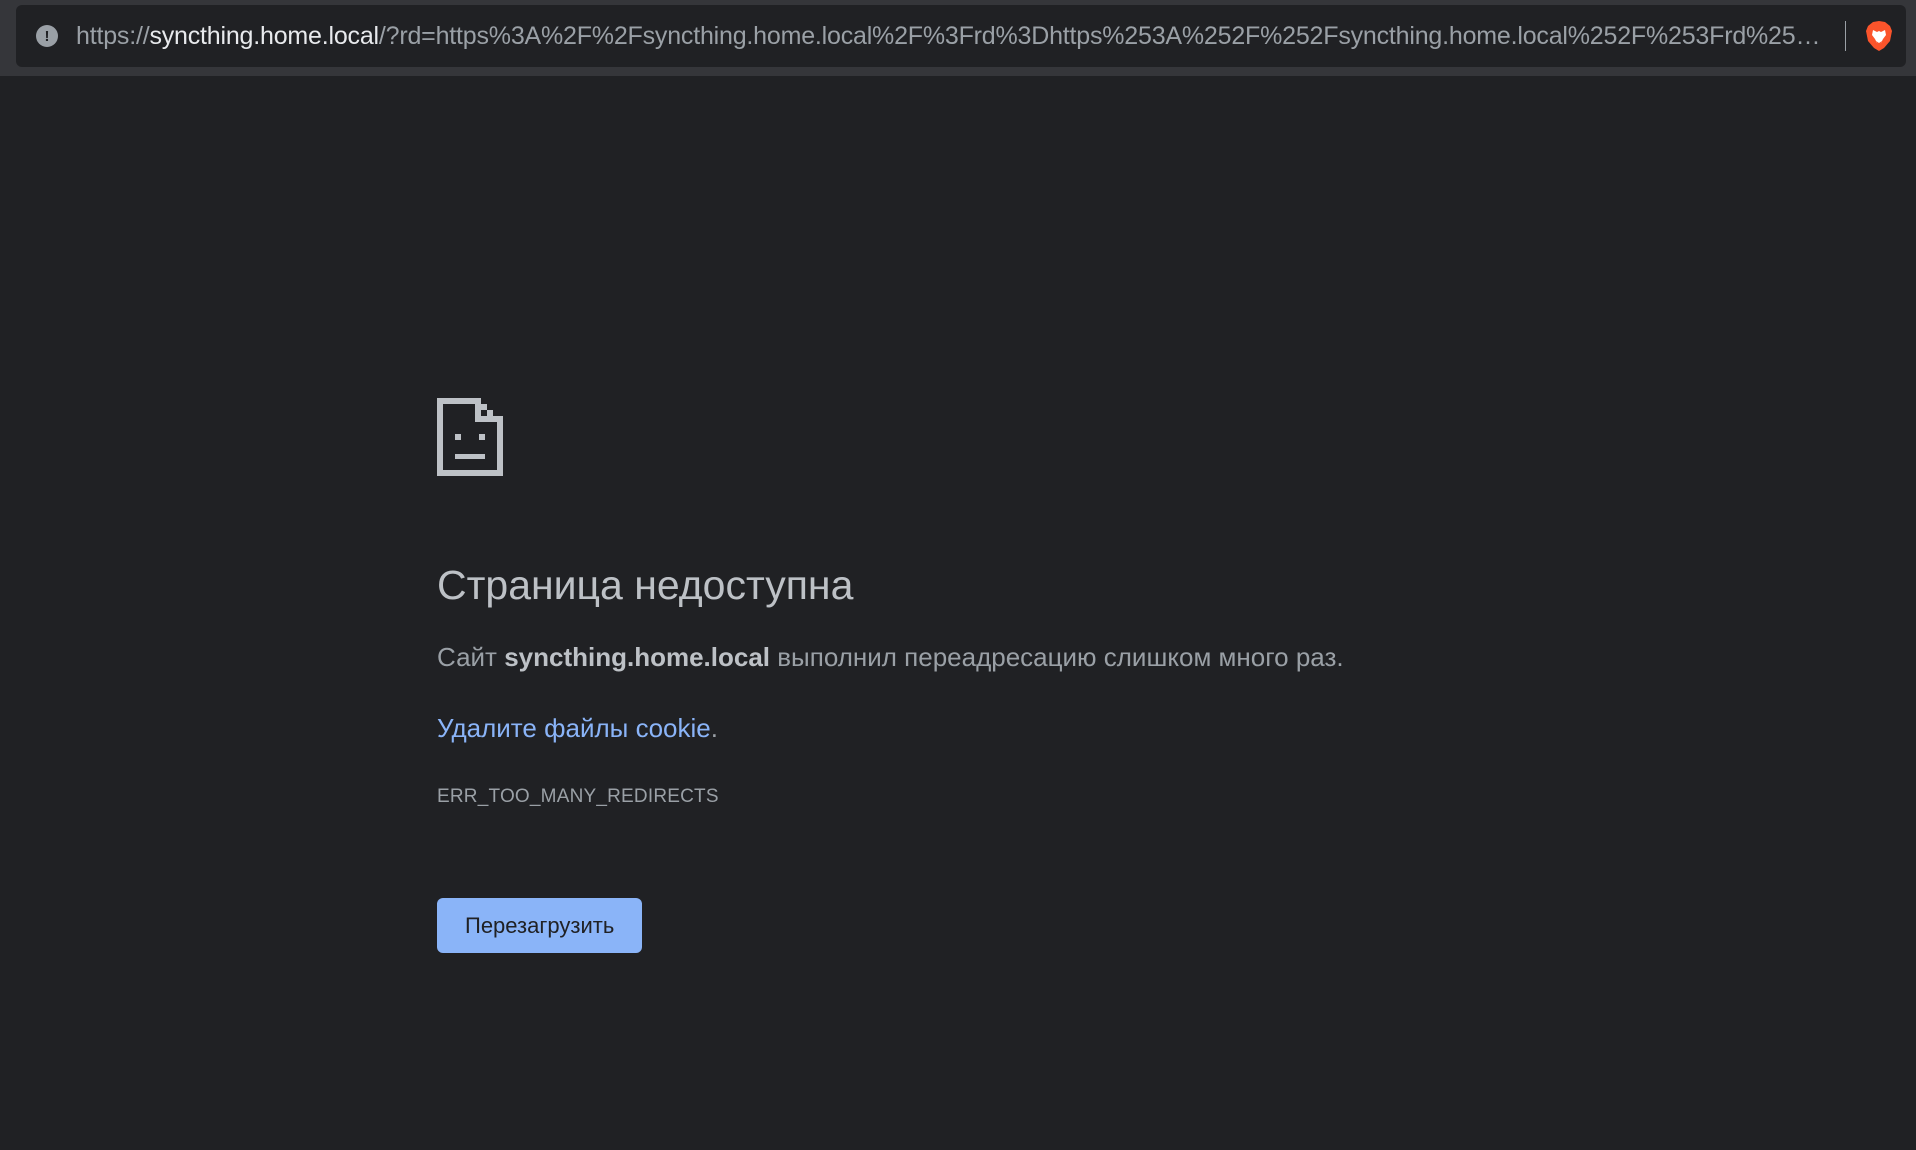  I want to click on url-host: syncthing.home.local, so click(264, 35).